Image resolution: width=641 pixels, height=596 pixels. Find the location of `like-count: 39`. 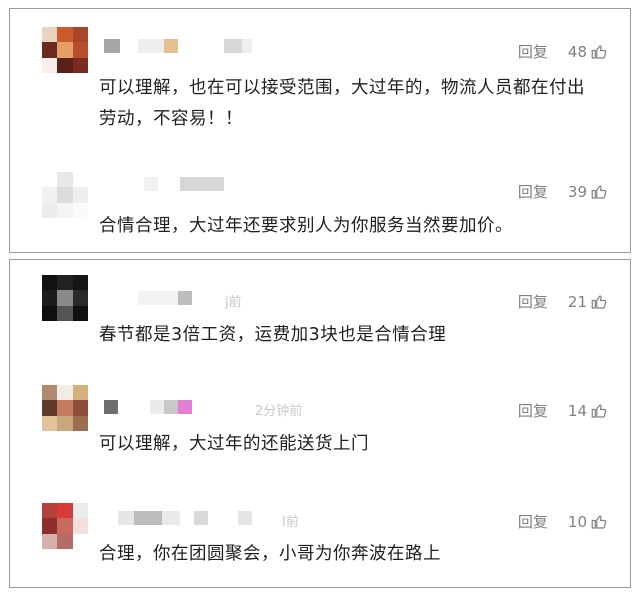

like-count: 39 is located at coordinates (577, 191).